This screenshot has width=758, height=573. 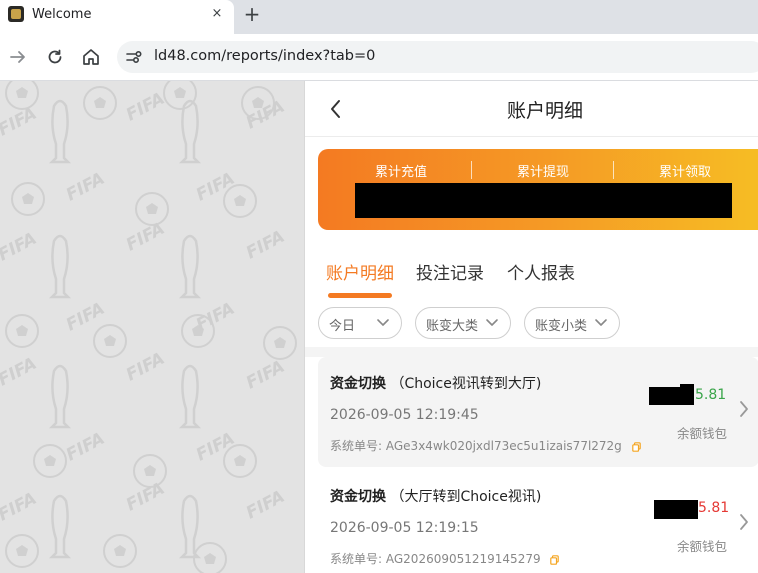 What do you see at coordinates (91, 57) in the screenshot?
I see `home-icon` at bounding box center [91, 57].